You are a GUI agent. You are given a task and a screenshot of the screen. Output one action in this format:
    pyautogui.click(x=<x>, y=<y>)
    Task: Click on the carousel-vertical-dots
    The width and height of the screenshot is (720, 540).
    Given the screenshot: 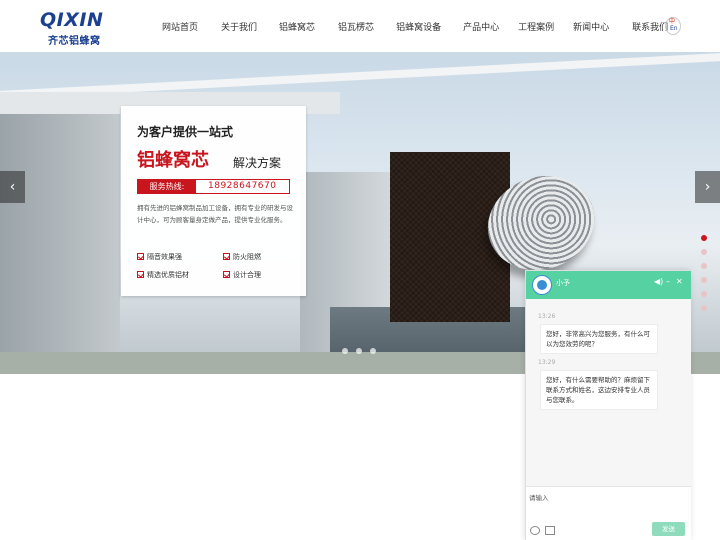 What is the action you would take?
    pyautogui.click(x=704, y=277)
    